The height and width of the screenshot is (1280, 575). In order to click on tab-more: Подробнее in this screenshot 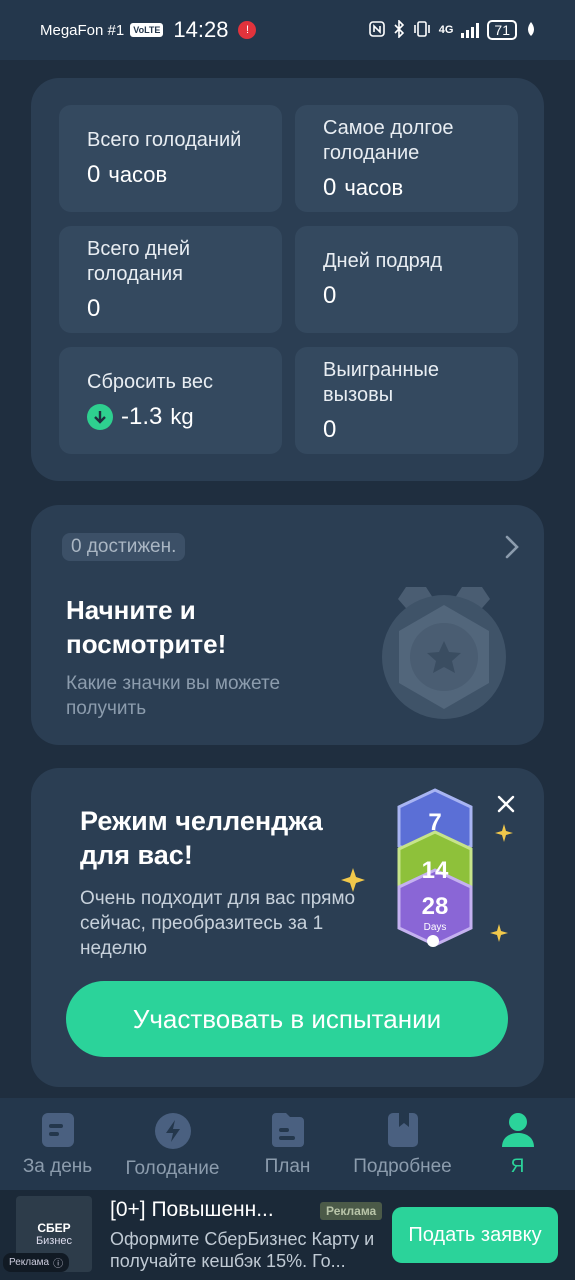, I will do `click(402, 1144)`.